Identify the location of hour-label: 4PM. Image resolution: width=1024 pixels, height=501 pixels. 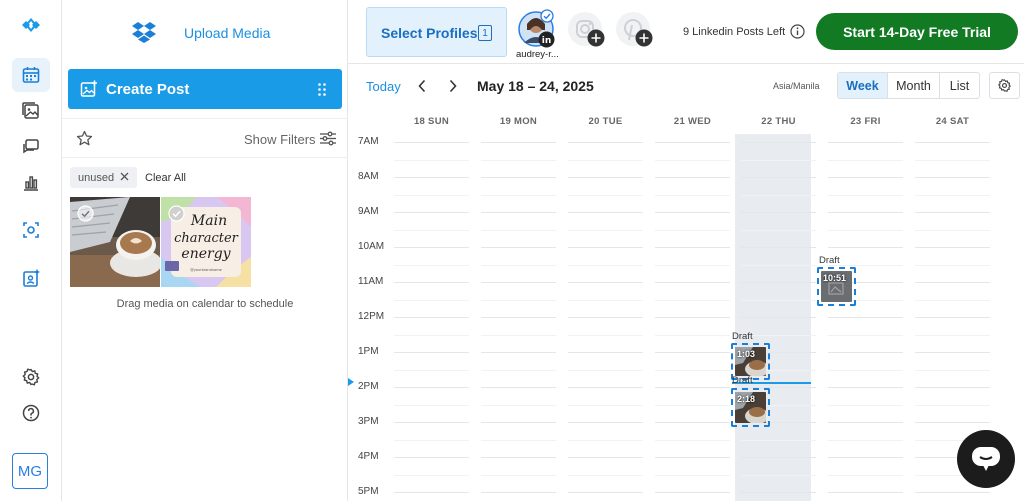
(368, 456).